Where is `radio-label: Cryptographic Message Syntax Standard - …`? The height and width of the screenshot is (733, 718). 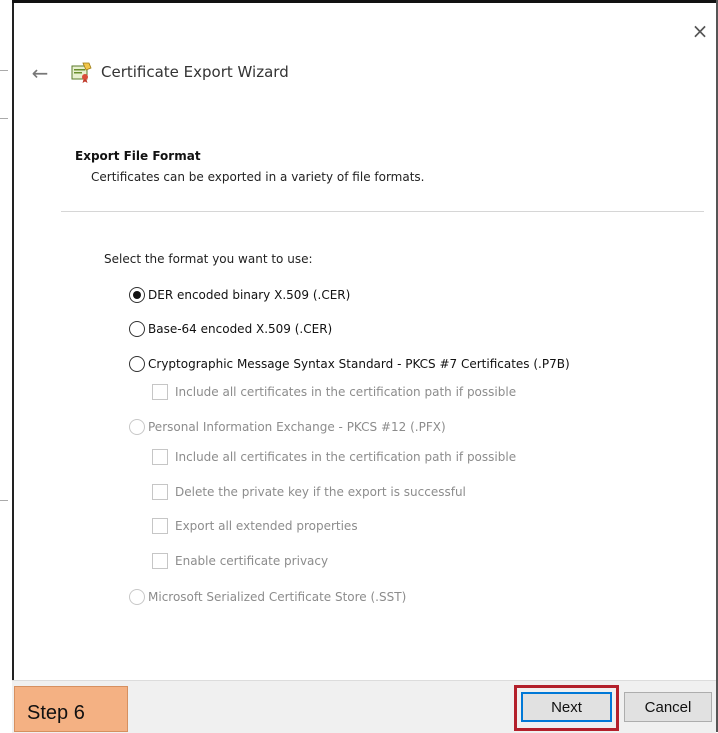
radio-label: Cryptographic Message Syntax Standard - … is located at coordinates (359, 364).